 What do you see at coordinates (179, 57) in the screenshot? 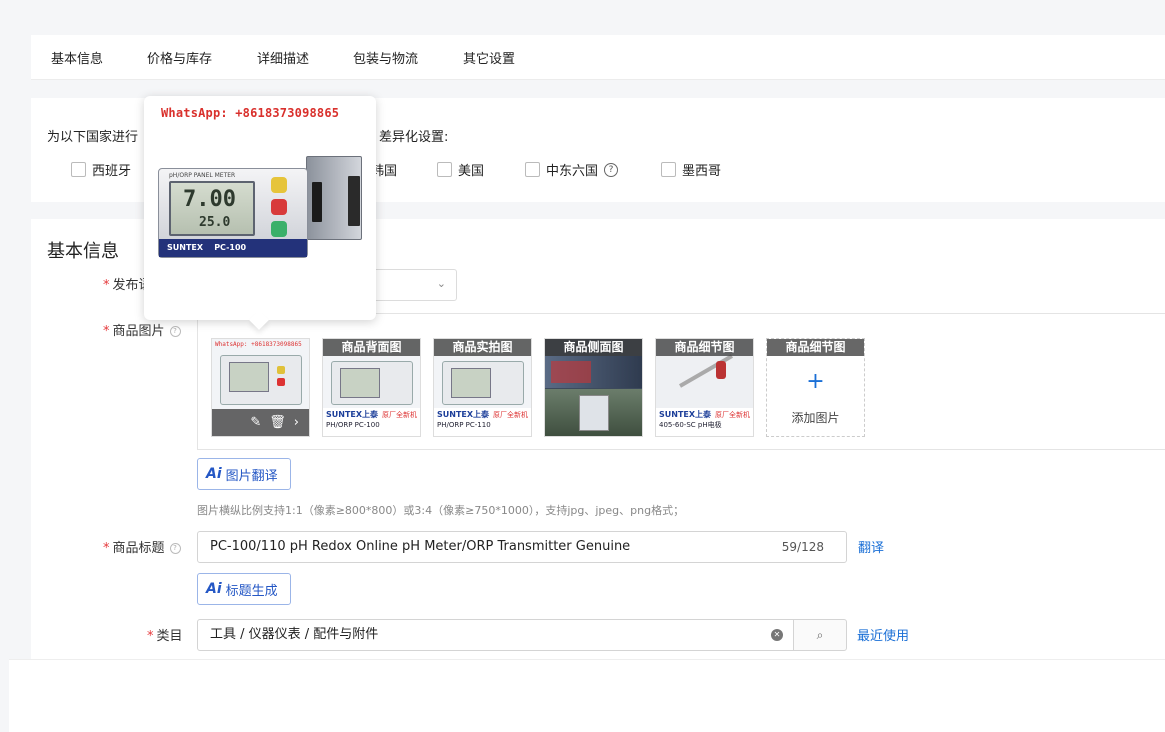
I see `tab-price-stock: 价格与库存` at bounding box center [179, 57].